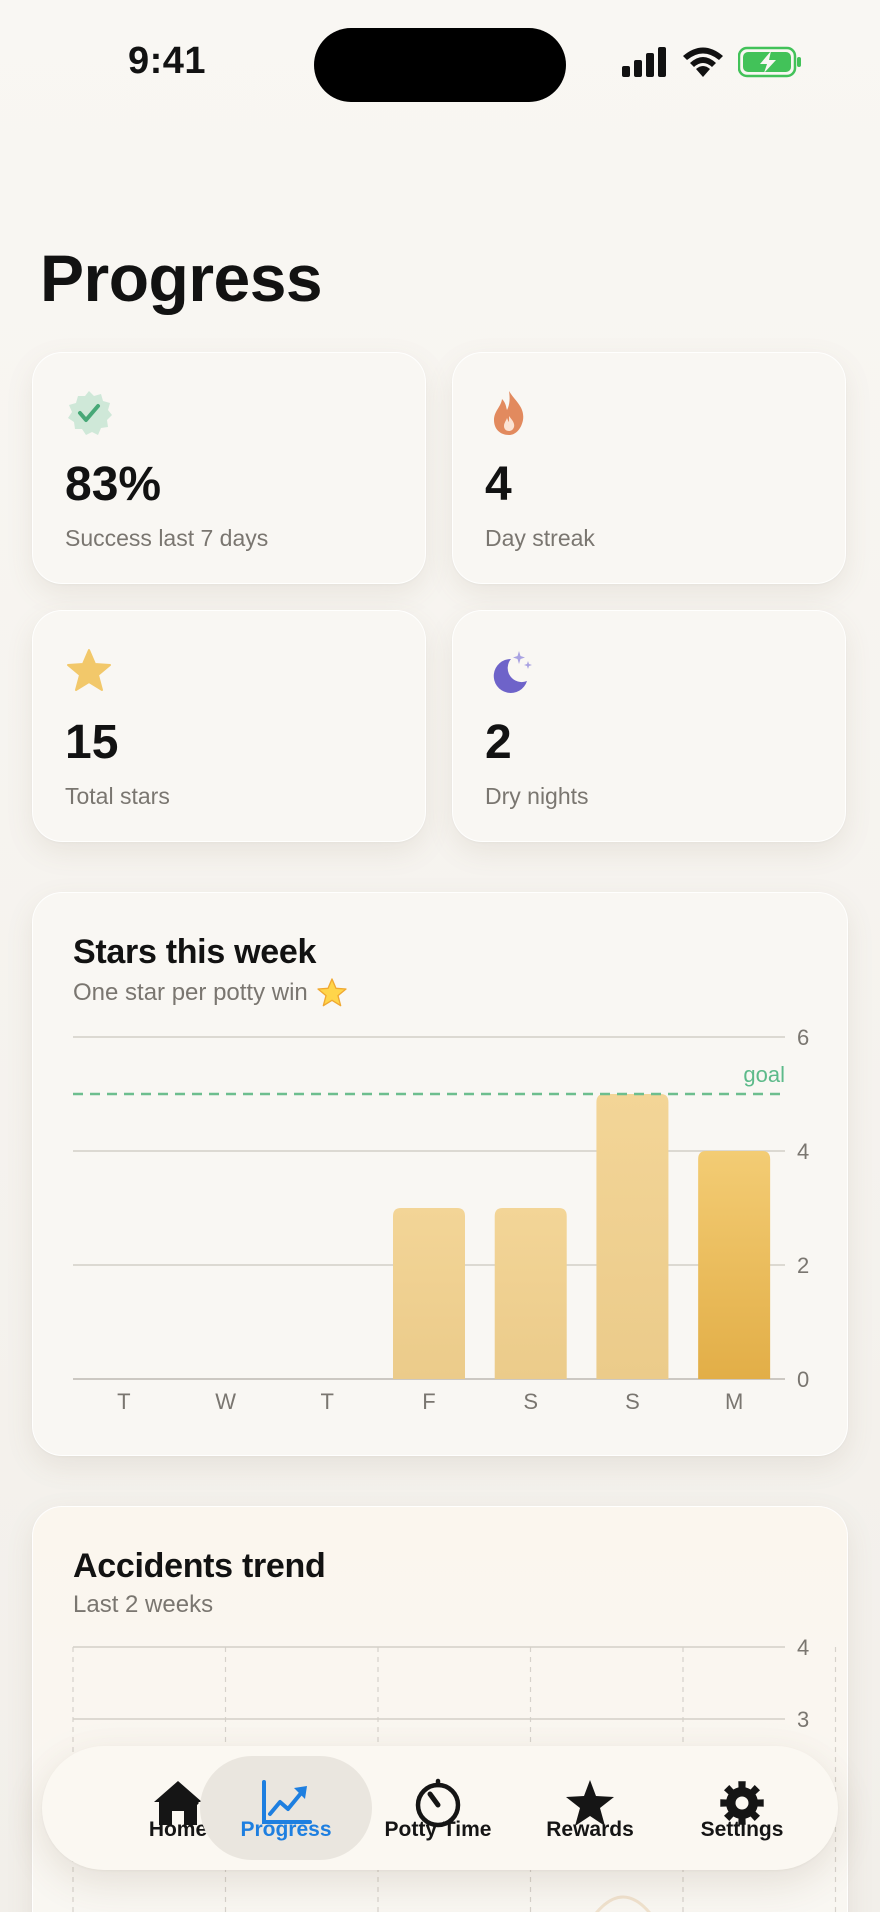 This screenshot has height=1912, width=880. I want to click on gear-hole, so click(742, 1803).